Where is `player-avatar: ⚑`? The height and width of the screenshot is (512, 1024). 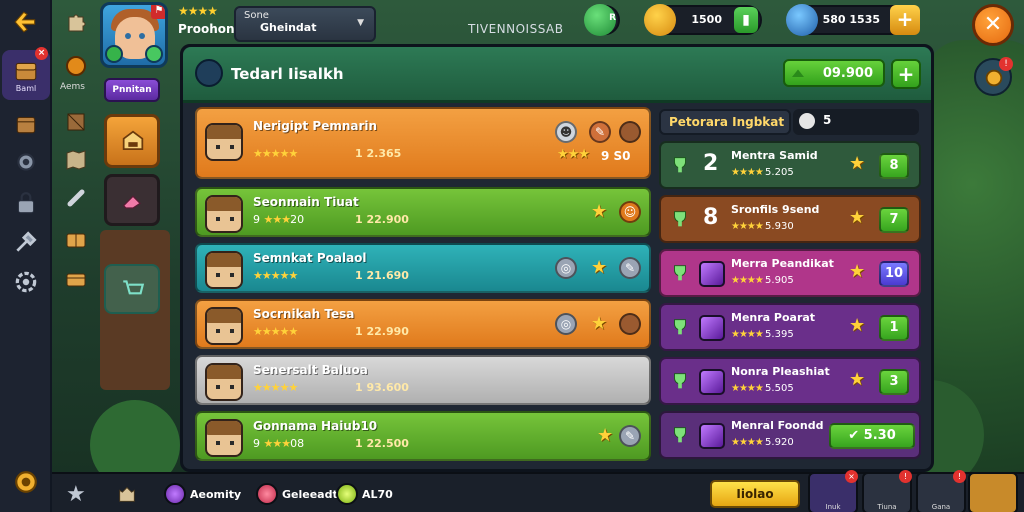 player-avatar: ⚑ is located at coordinates (134, 35).